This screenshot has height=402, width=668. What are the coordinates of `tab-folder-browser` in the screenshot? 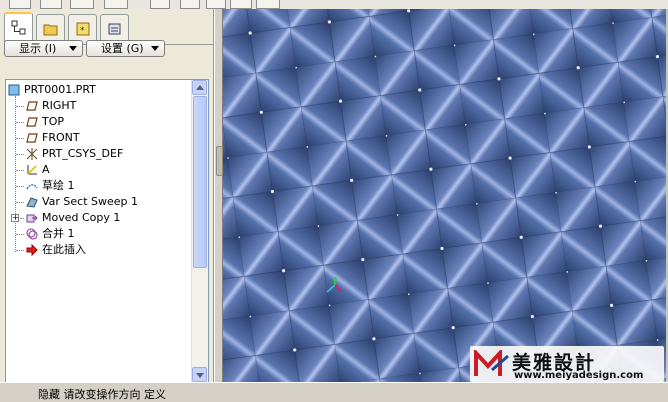 It's located at (50, 27).